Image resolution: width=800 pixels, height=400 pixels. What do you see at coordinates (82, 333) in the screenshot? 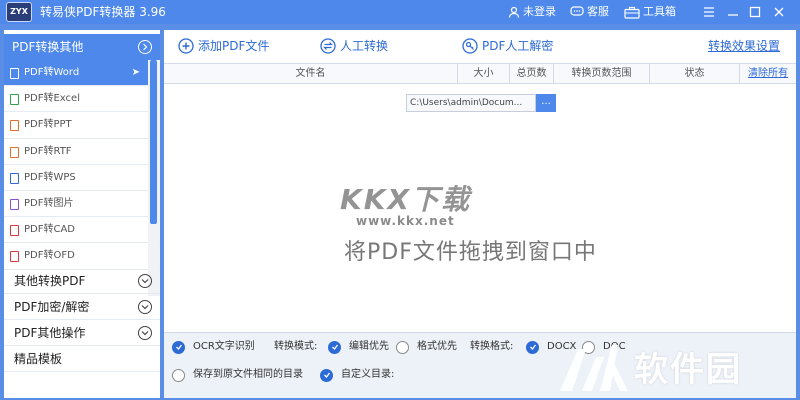
I see `category-pdf-other-operations: PDF其他操作` at bounding box center [82, 333].